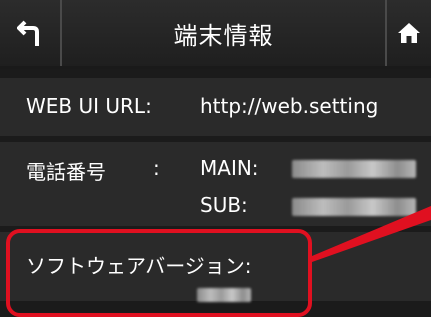 The image size is (431, 317). Describe the element at coordinates (371, 234) in the screenshot. I see `callout-pointer` at that location.